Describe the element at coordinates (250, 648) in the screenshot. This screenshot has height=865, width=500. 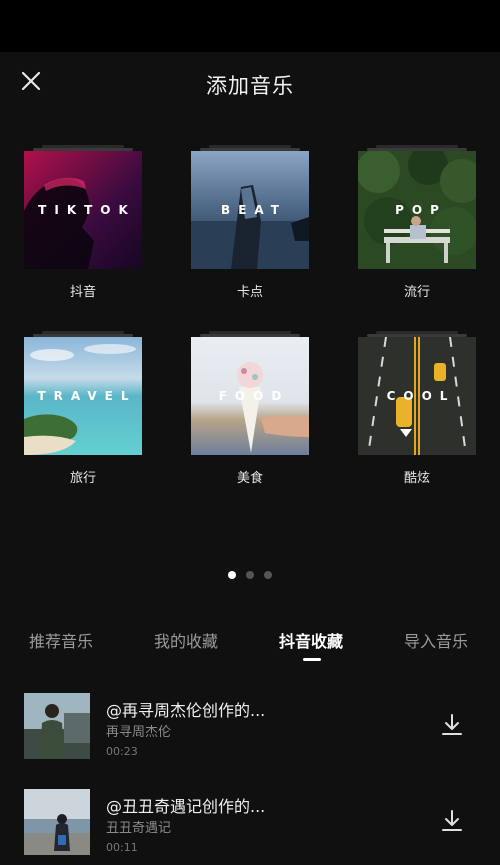
I see `tab-bar: 推荐音乐 我的收藏 抖音收藏 导入音乐` at that location.